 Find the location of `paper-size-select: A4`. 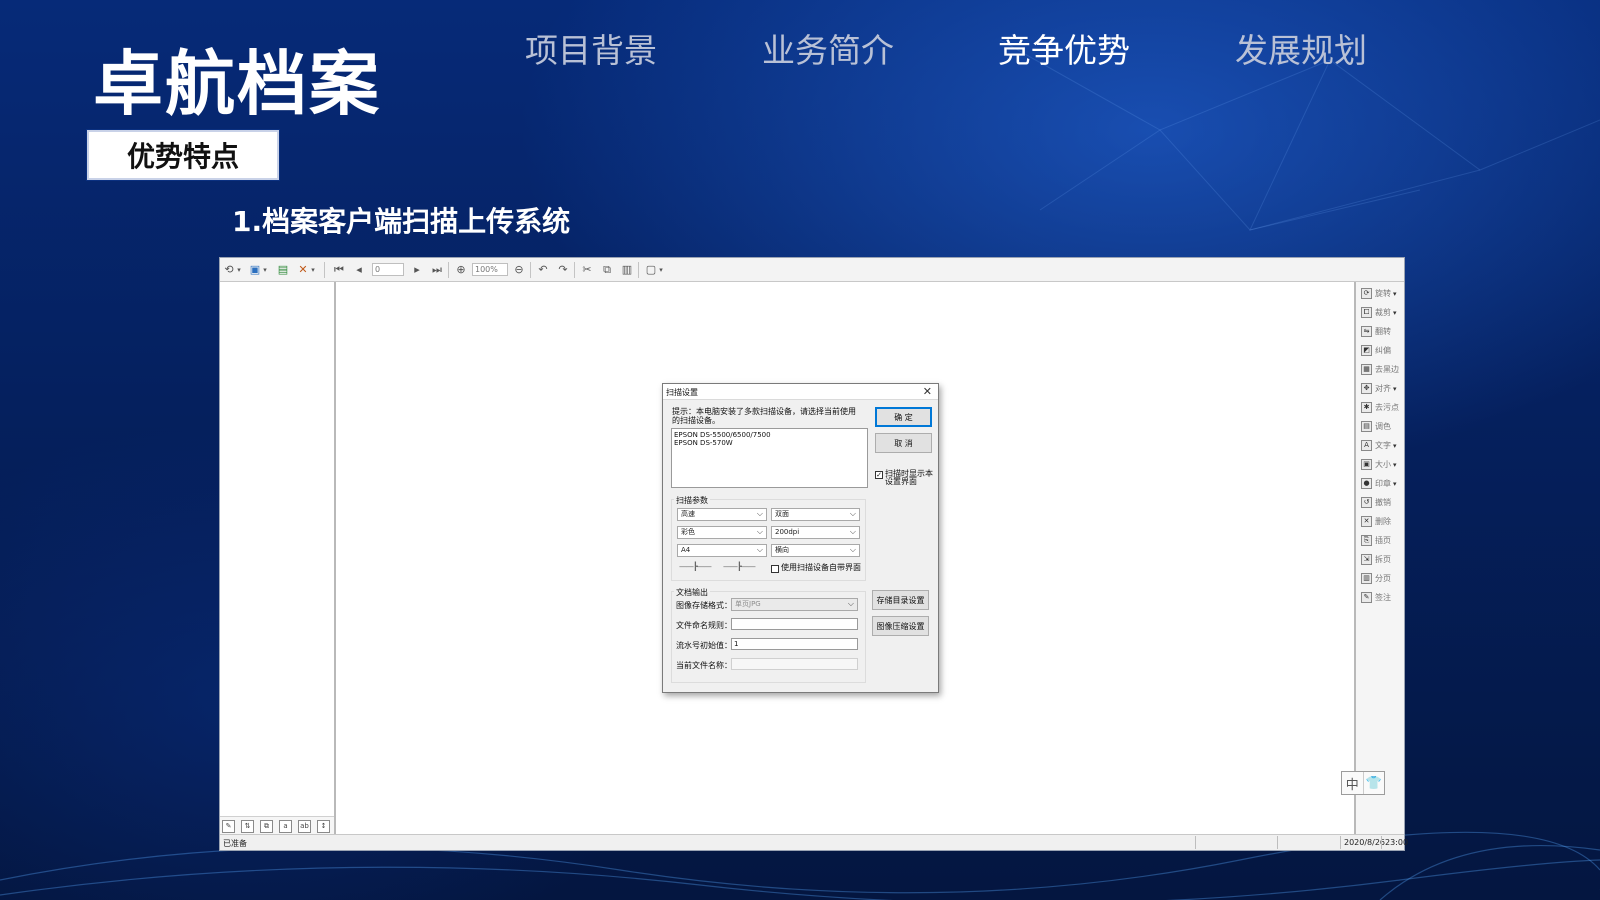

paper-size-select: A4 is located at coordinates (722, 550).